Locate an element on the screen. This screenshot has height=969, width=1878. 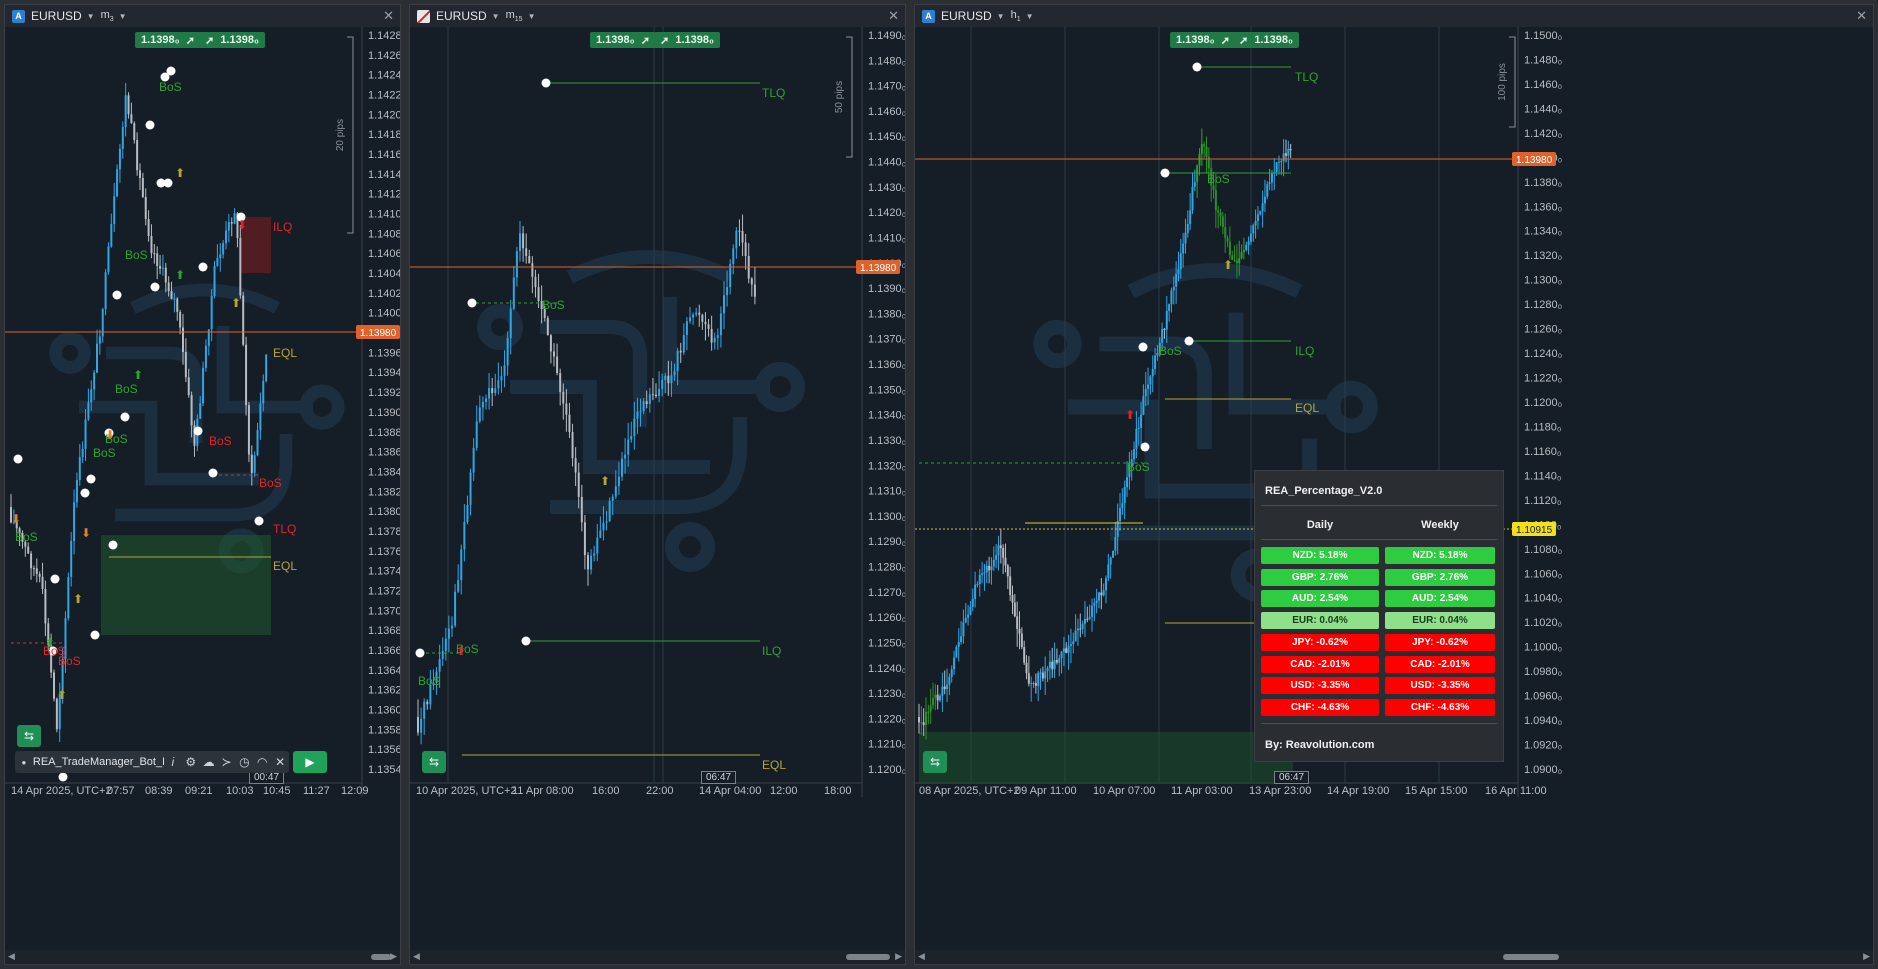
timeframe-selector: m15 is located at coordinates (514, 16).